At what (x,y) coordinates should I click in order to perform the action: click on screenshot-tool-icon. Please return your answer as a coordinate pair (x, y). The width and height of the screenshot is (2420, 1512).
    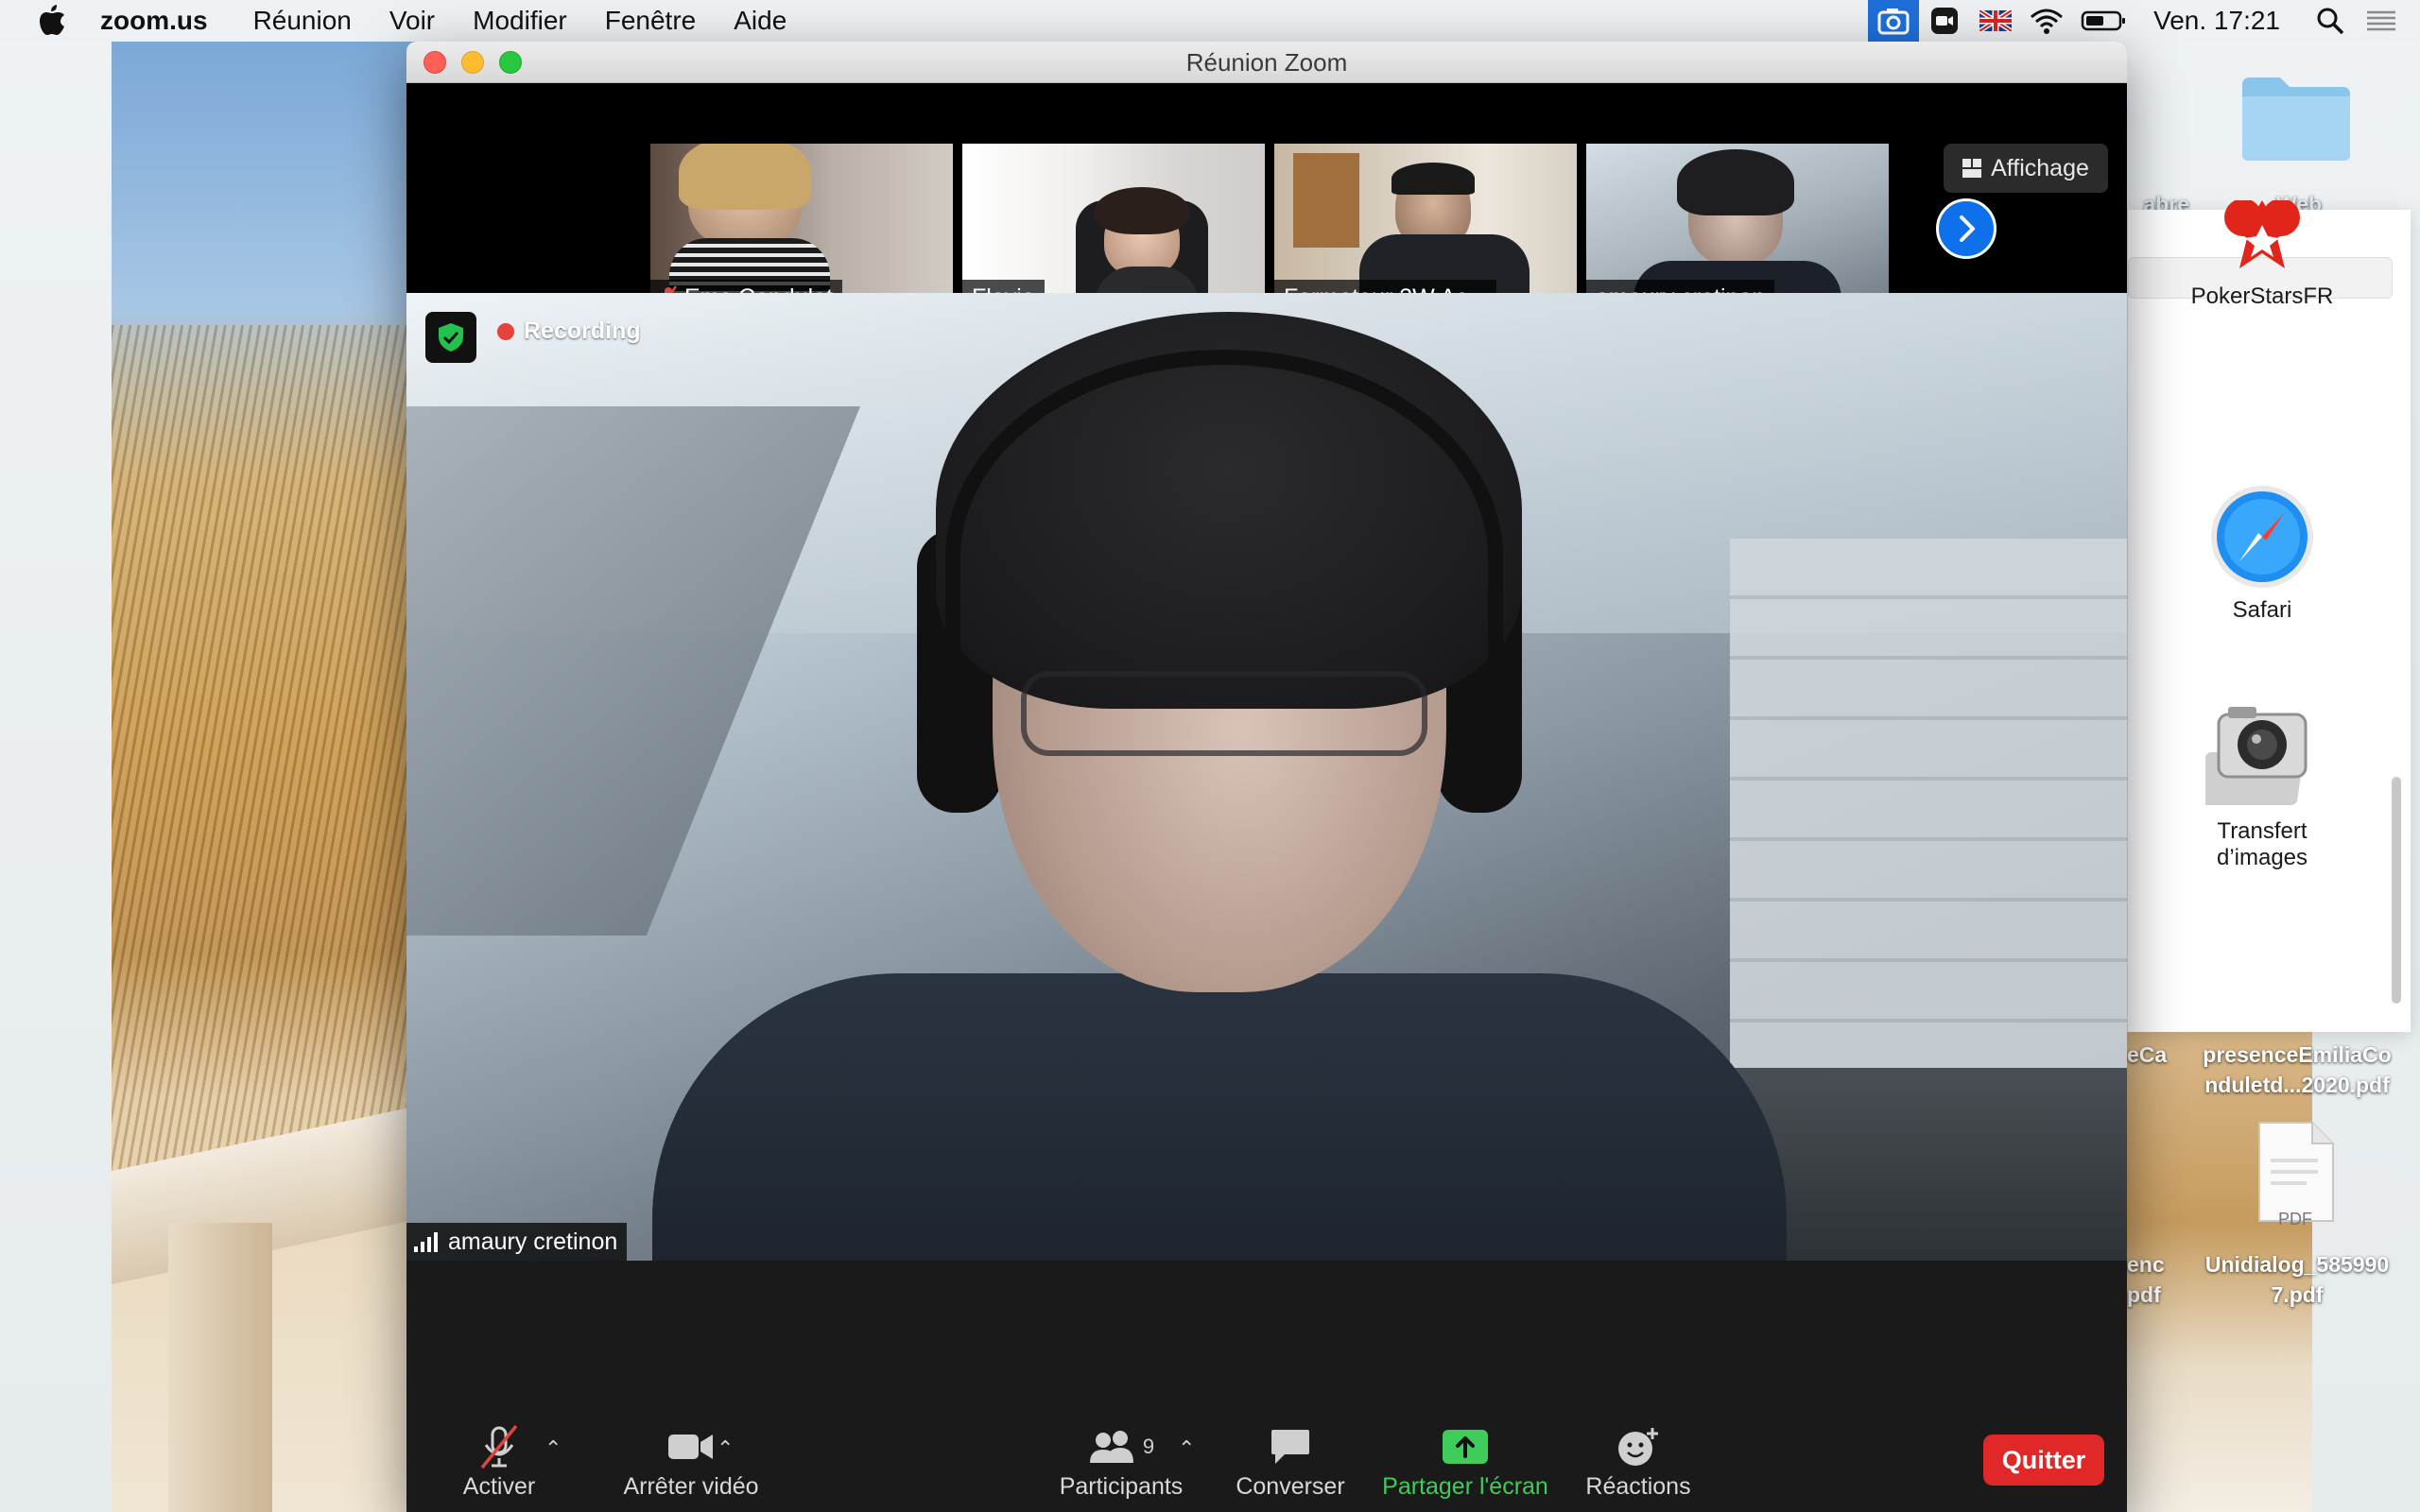
    Looking at the image, I should click on (1894, 21).